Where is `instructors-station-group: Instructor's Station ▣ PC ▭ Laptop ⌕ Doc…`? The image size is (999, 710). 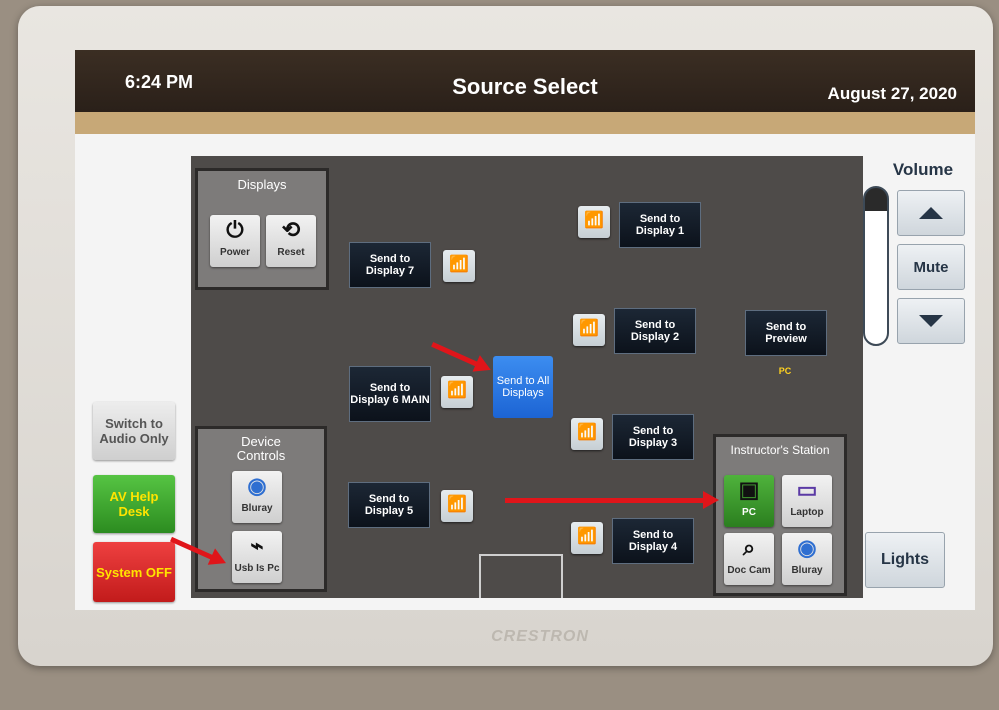 instructors-station-group: Instructor's Station ▣ PC ▭ Laptop ⌕ Doc… is located at coordinates (780, 515).